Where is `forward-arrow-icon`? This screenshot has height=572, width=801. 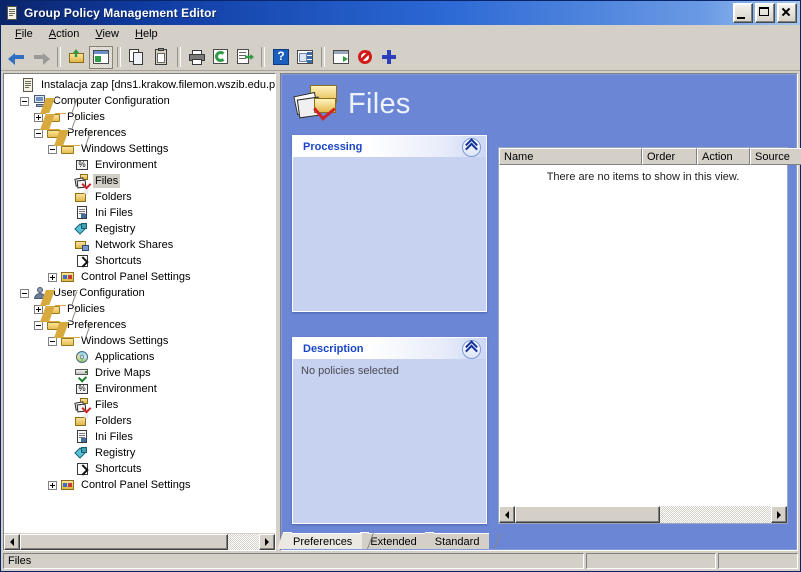 forward-arrow-icon is located at coordinates (41, 57).